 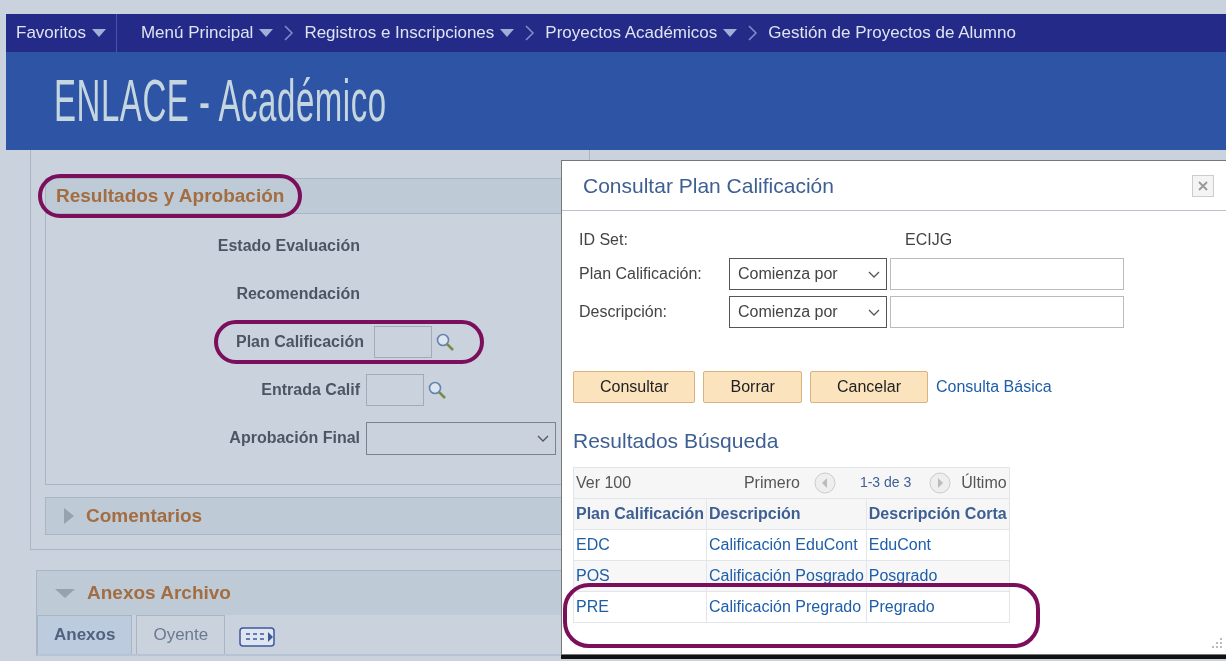 What do you see at coordinates (144, 515) in the screenshot?
I see `section-title: Comentarios` at bounding box center [144, 515].